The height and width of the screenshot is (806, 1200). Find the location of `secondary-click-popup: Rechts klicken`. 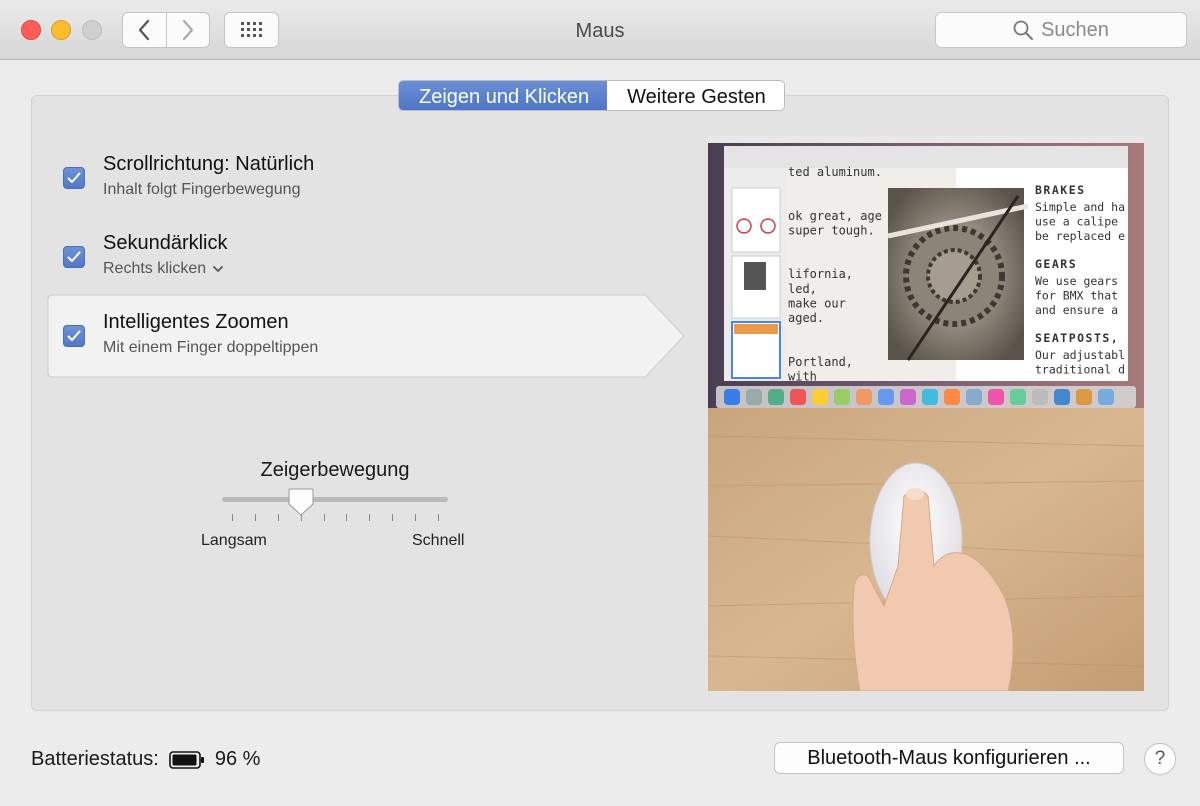

secondary-click-popup: Rechts klicken is located at coordinates (163, 269).